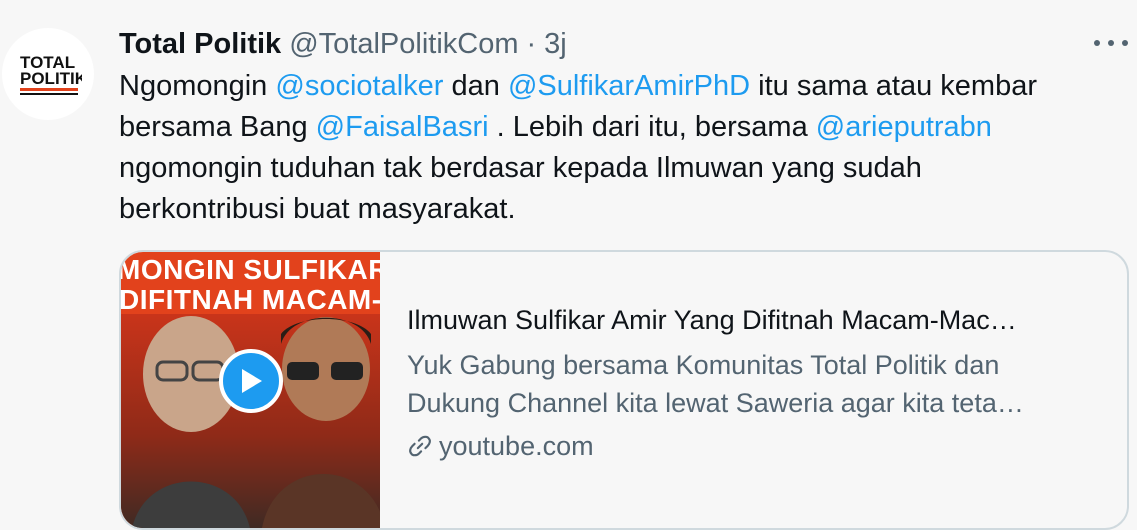 The height and width of the screenshot is (530, 1137). Describe the element at coordinates (904, 127) in the screenshot. I see `mention-arieputrabn: @arieputrabn` at that location.